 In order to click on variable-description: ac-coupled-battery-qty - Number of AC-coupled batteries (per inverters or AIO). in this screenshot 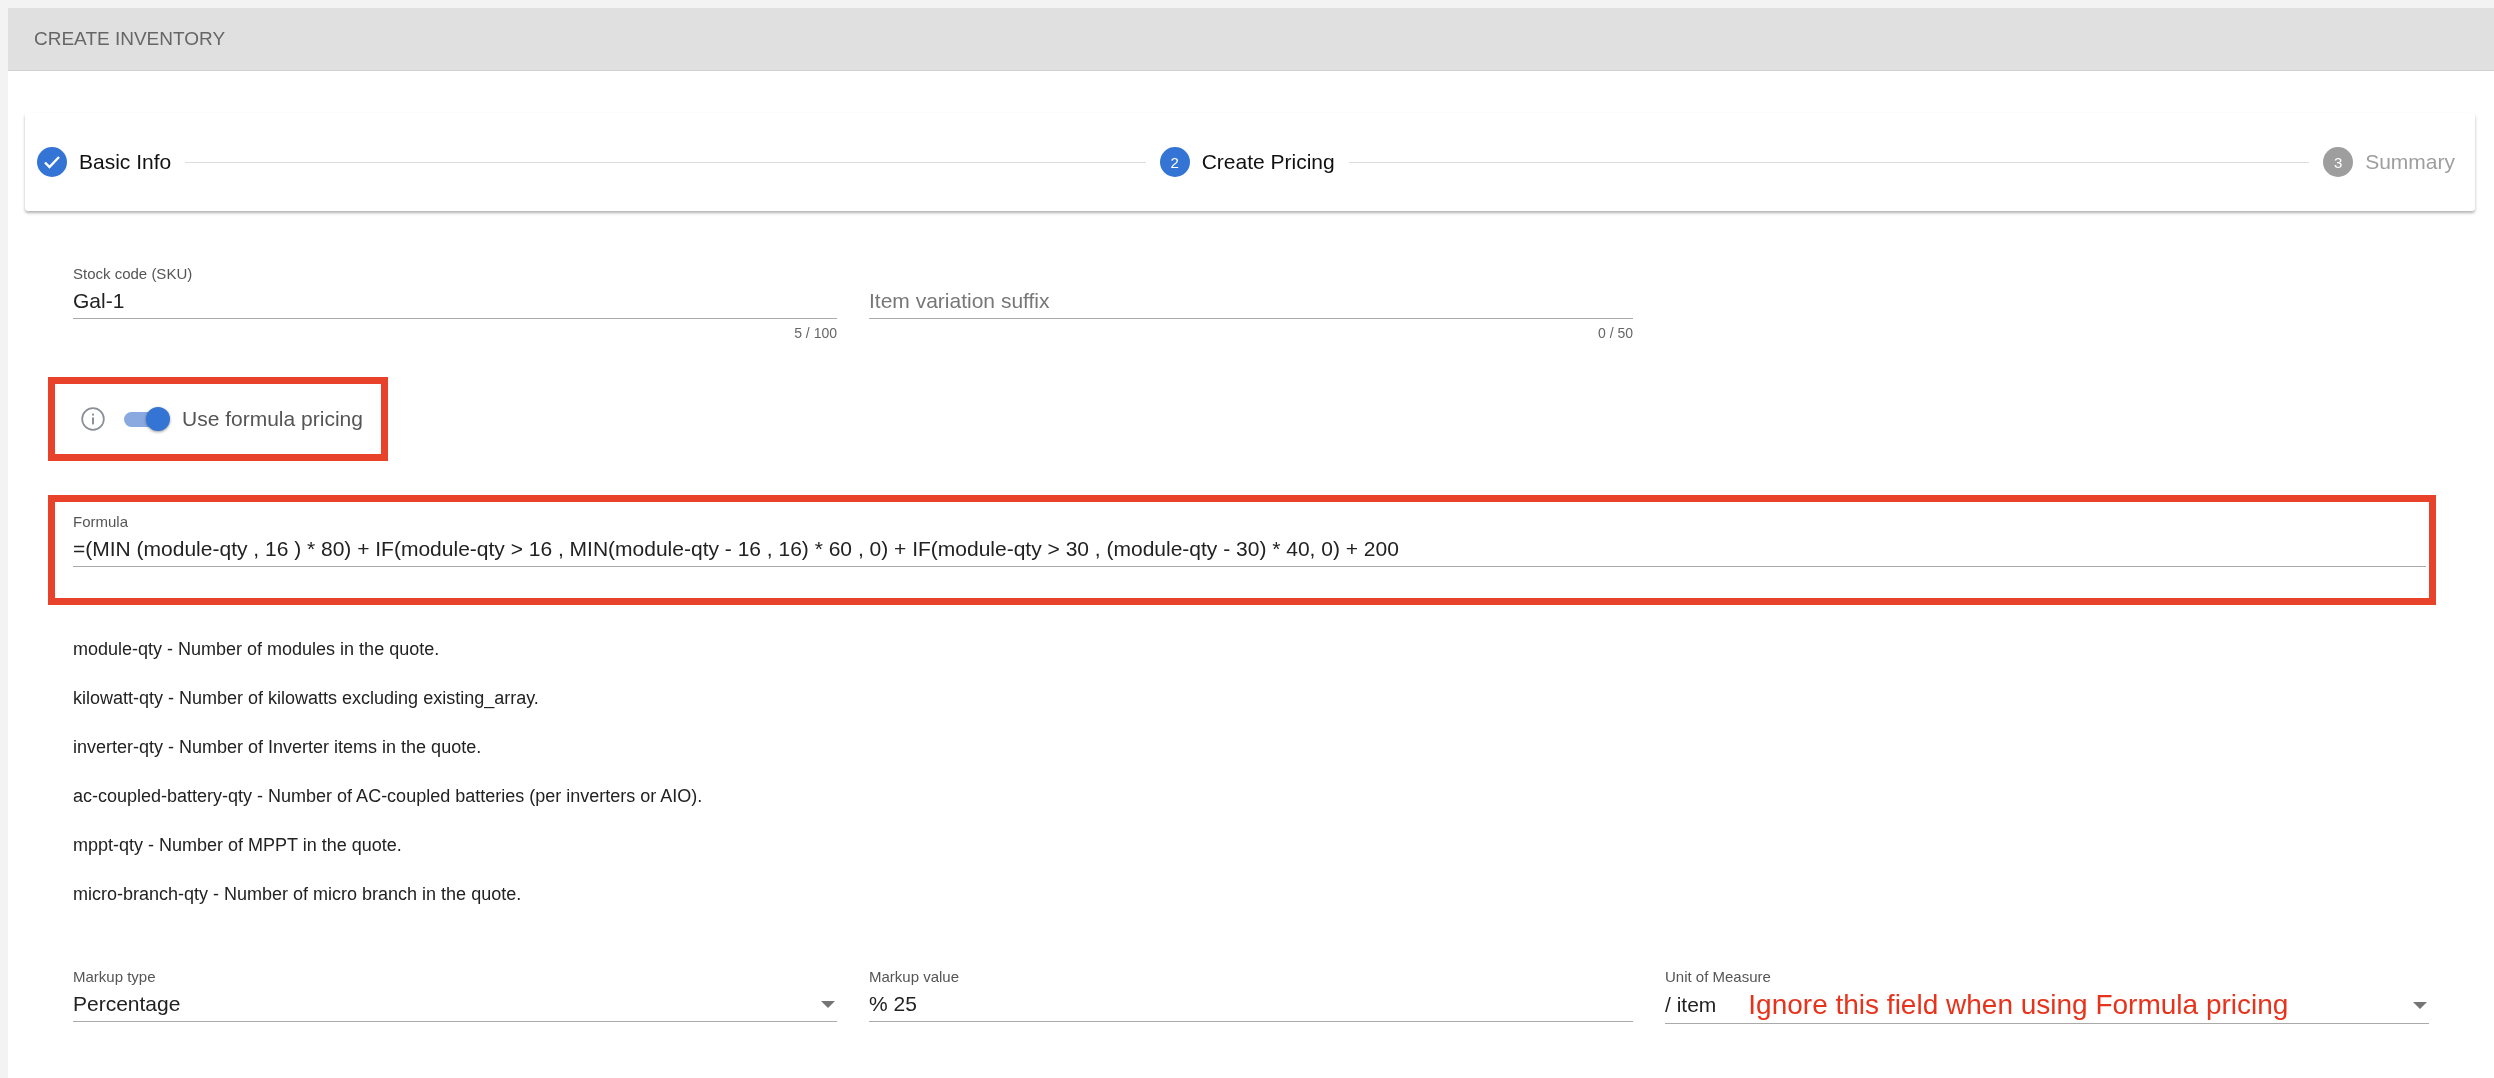, I will do `click(388, 796)`.